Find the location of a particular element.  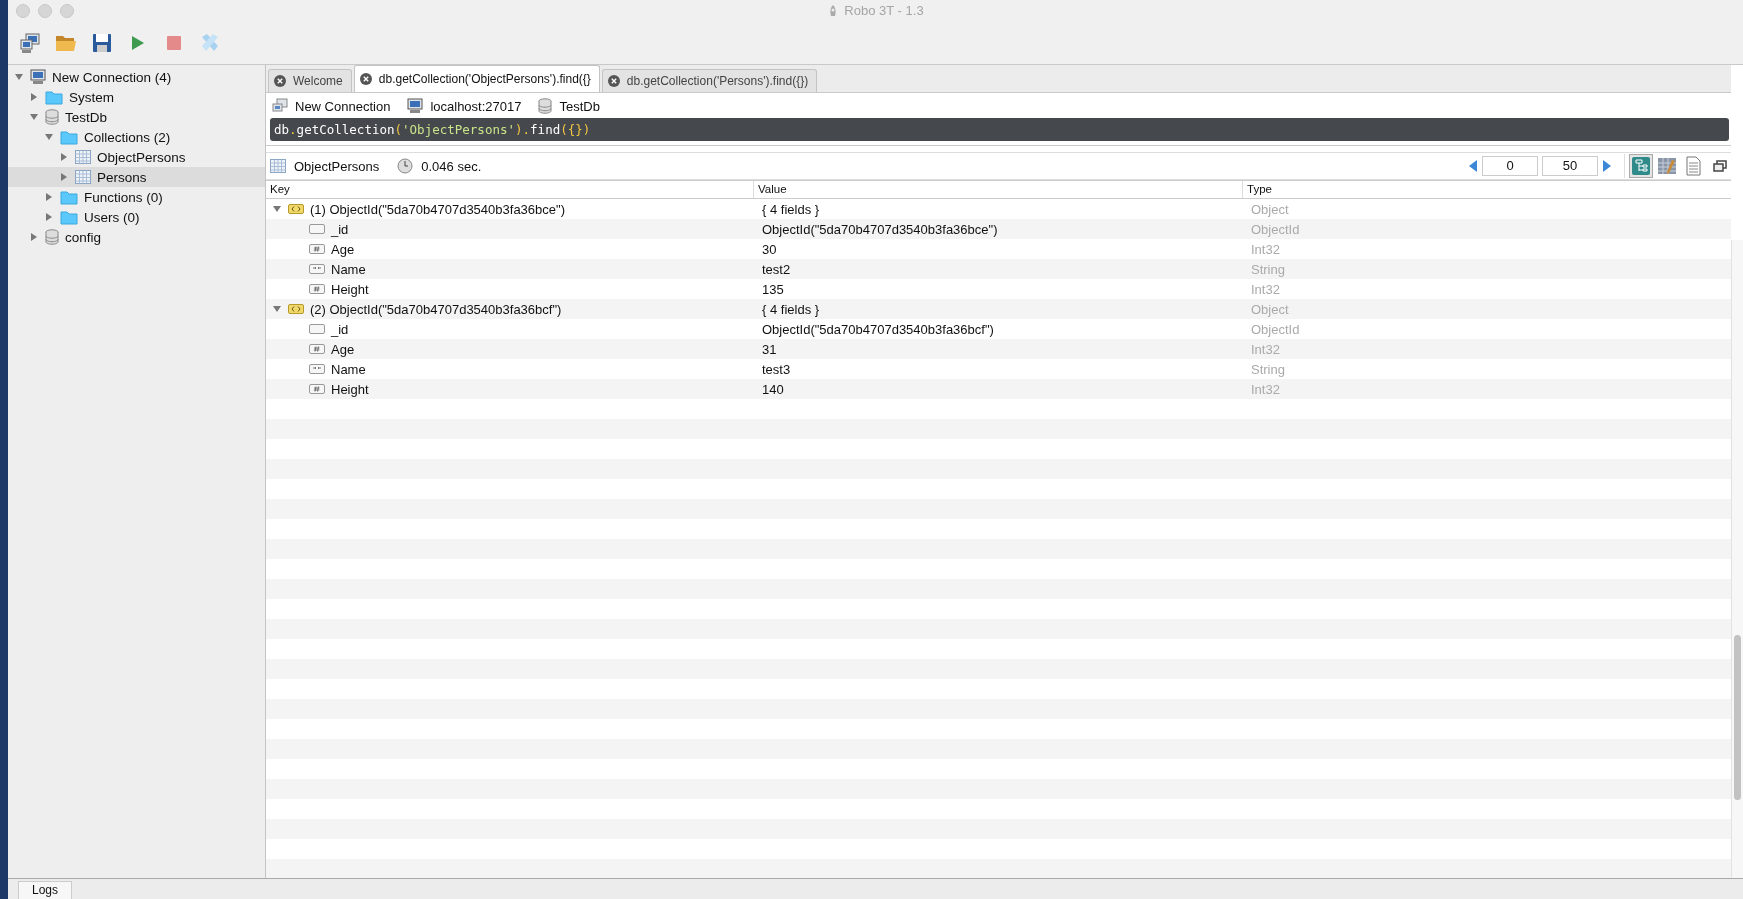

tree-item: config is located at coordinates (136, 237).